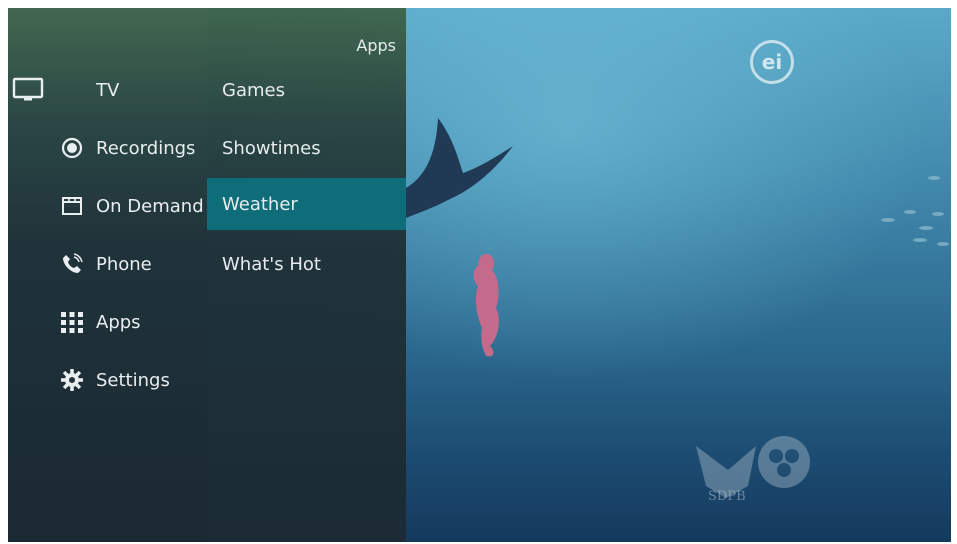 This screenshot has height=544, width=957. I want to click on submenu-item-showtimes: Showtimes, so click(306, 148).